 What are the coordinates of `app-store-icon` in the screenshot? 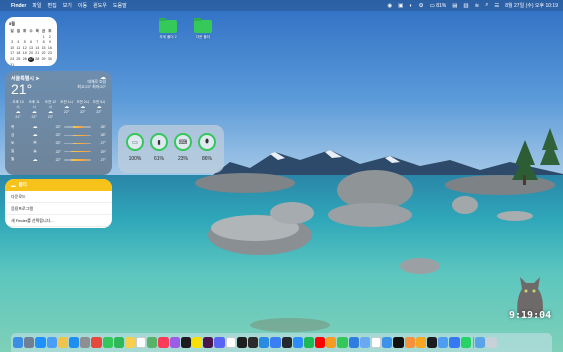 It's located at (74, 342).